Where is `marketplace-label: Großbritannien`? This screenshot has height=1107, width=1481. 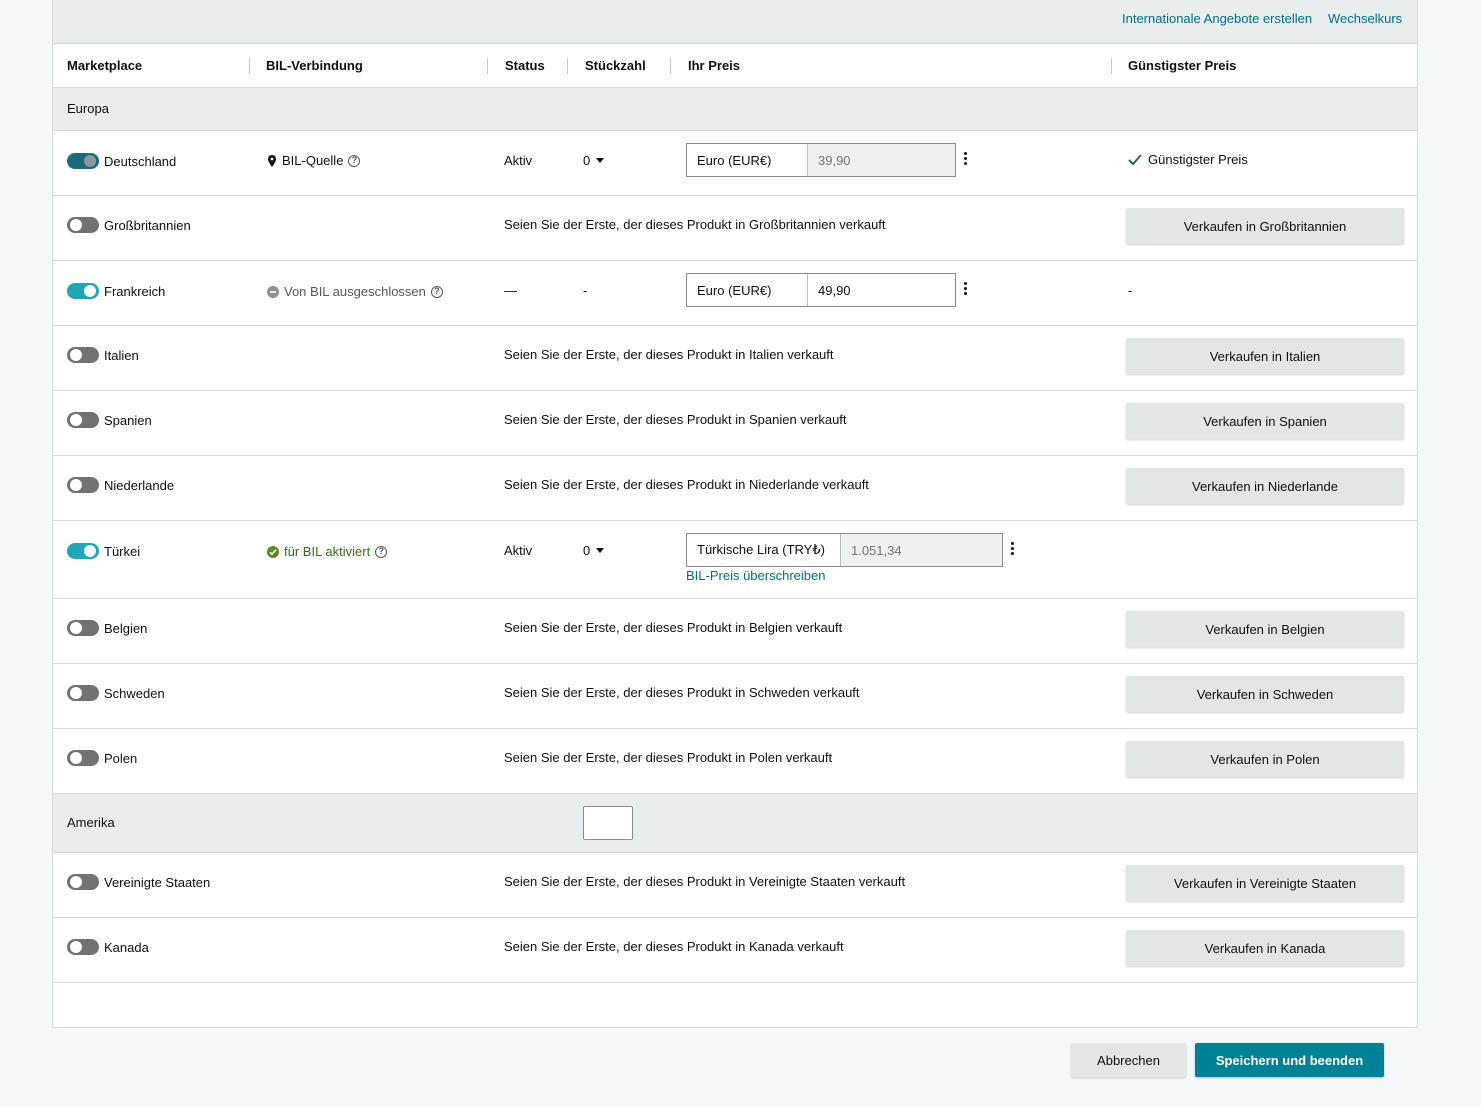 marketplace-label: Großbritannien is located at coordinates (147, 225).